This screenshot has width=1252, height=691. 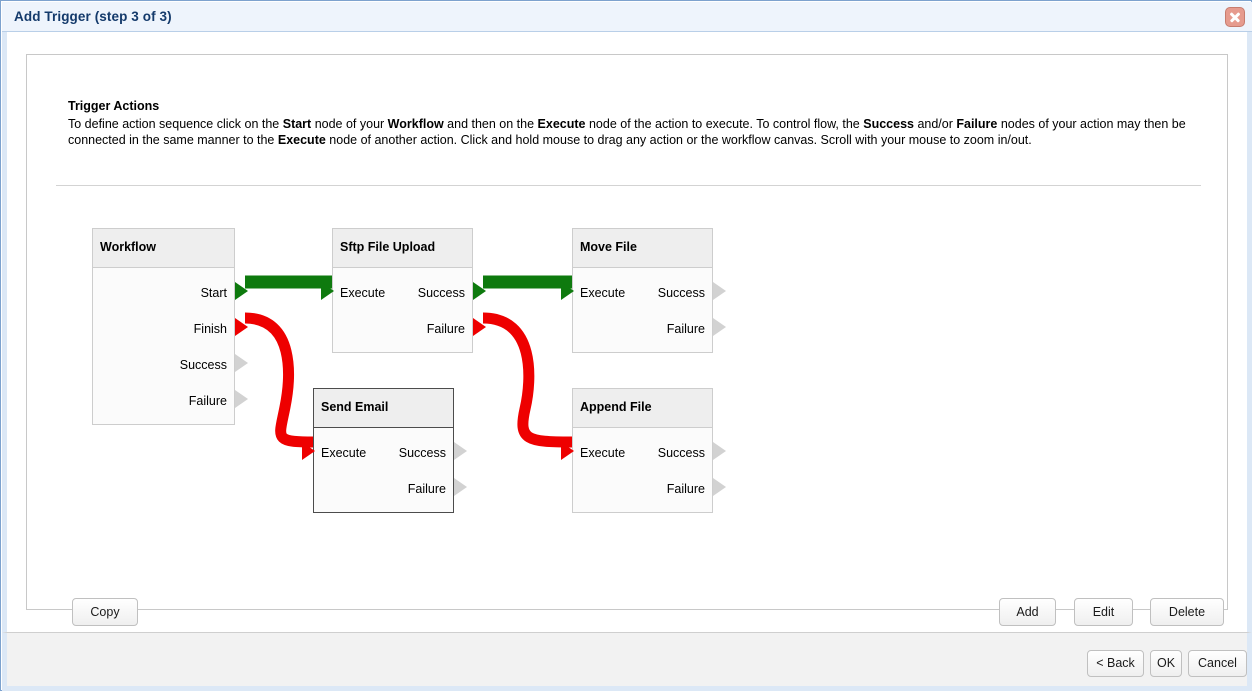 What do you see at coordinates (1217, 663) in the screenshot?
I see `cancel-button: Cancel` at bounding box center [1217, 663].